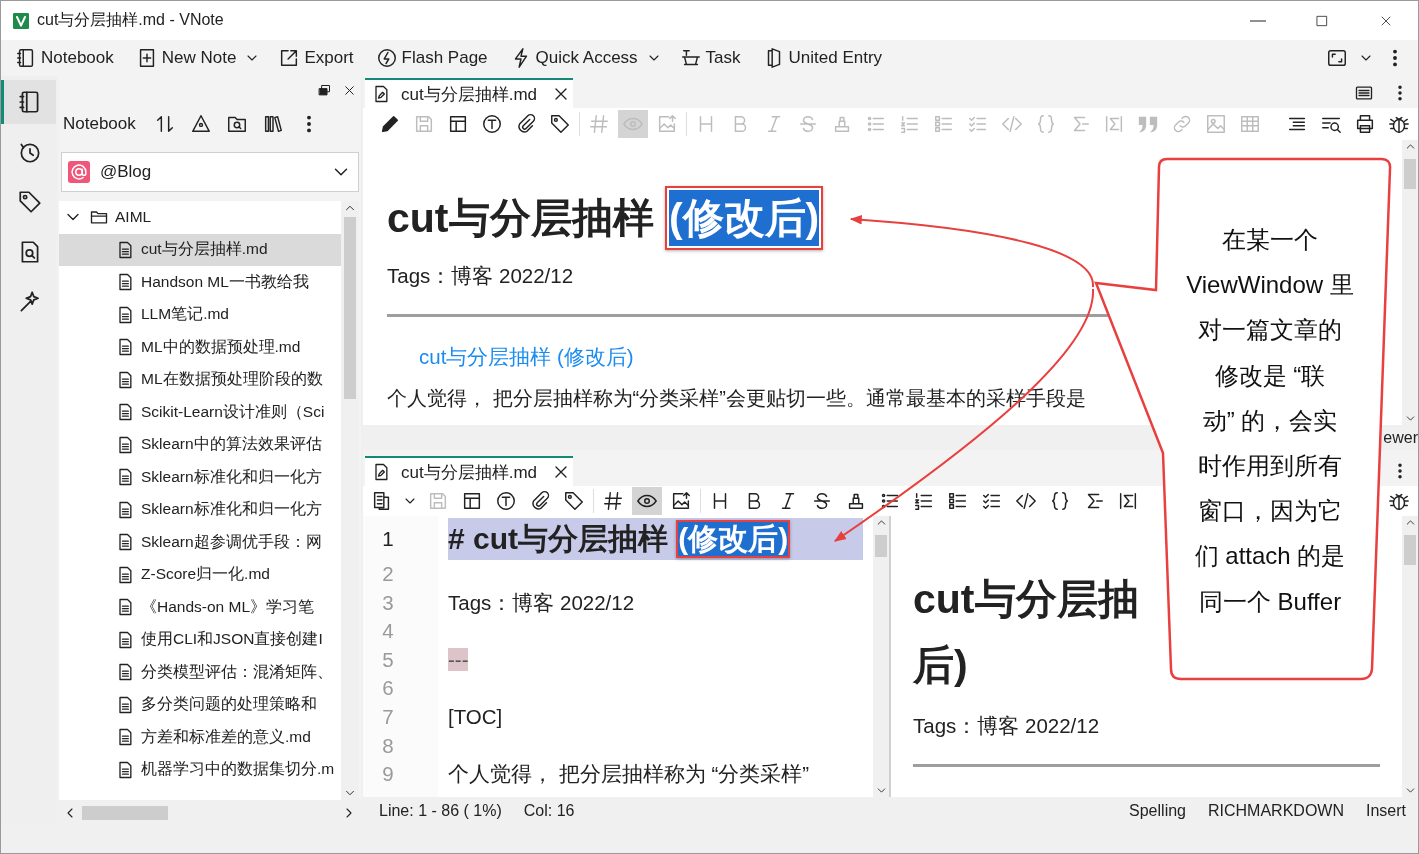  I want to click on spelling-status: Spelling, so click(1157, 811).